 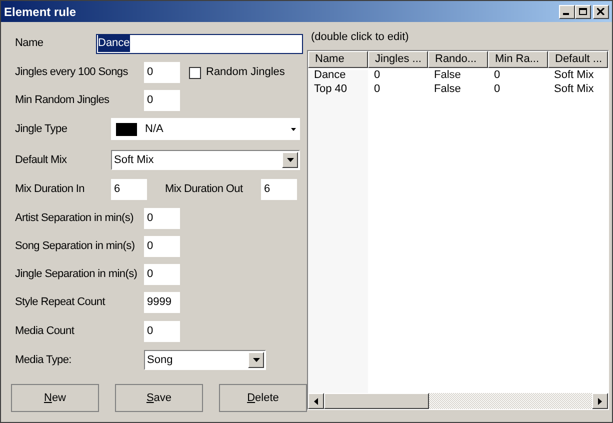 What do you see at coordinates (199, 44) in the screenshot?
I see `name-field: Dance` at bounding box center [199, 44].